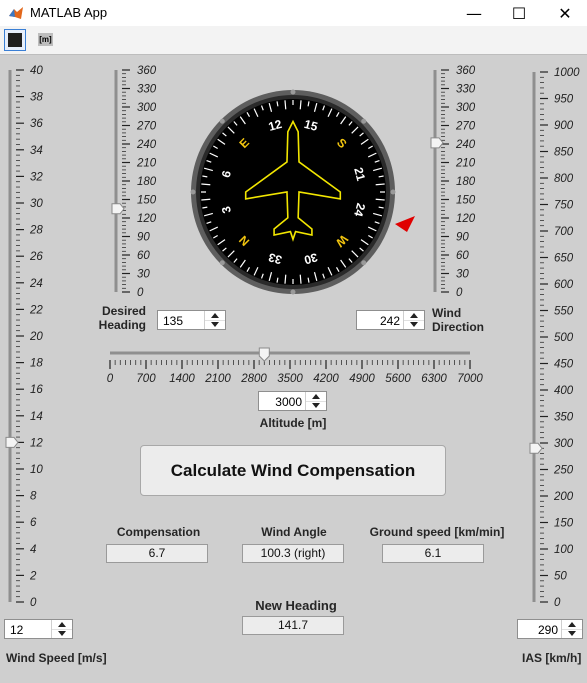 This screenshot has width=587, height=683. I want to click on heading-tick-label: 30, so click(143, 275).